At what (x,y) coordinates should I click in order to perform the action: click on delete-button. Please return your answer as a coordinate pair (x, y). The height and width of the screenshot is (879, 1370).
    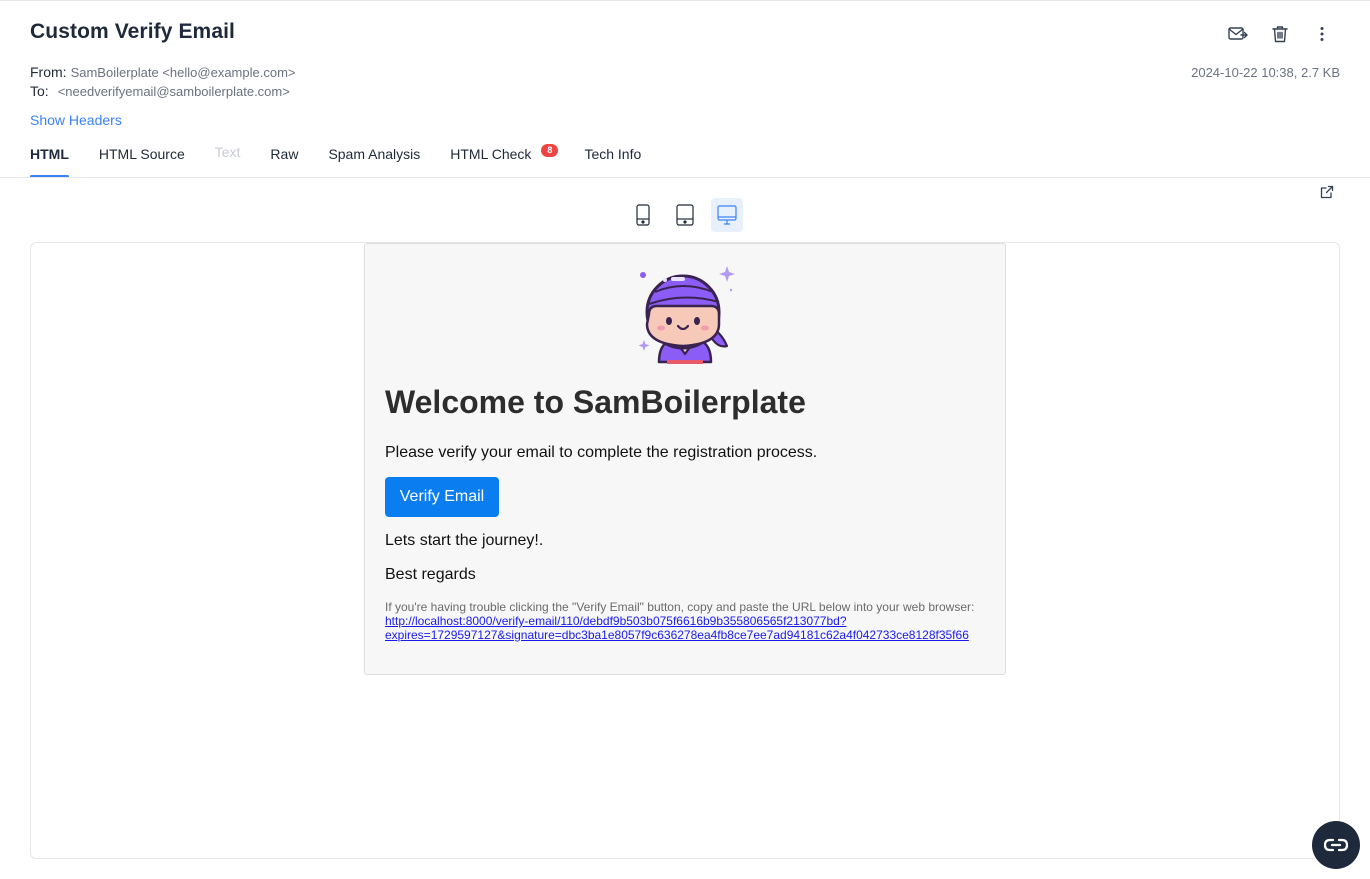
    Looking at the image, I should click on (1280, 34).